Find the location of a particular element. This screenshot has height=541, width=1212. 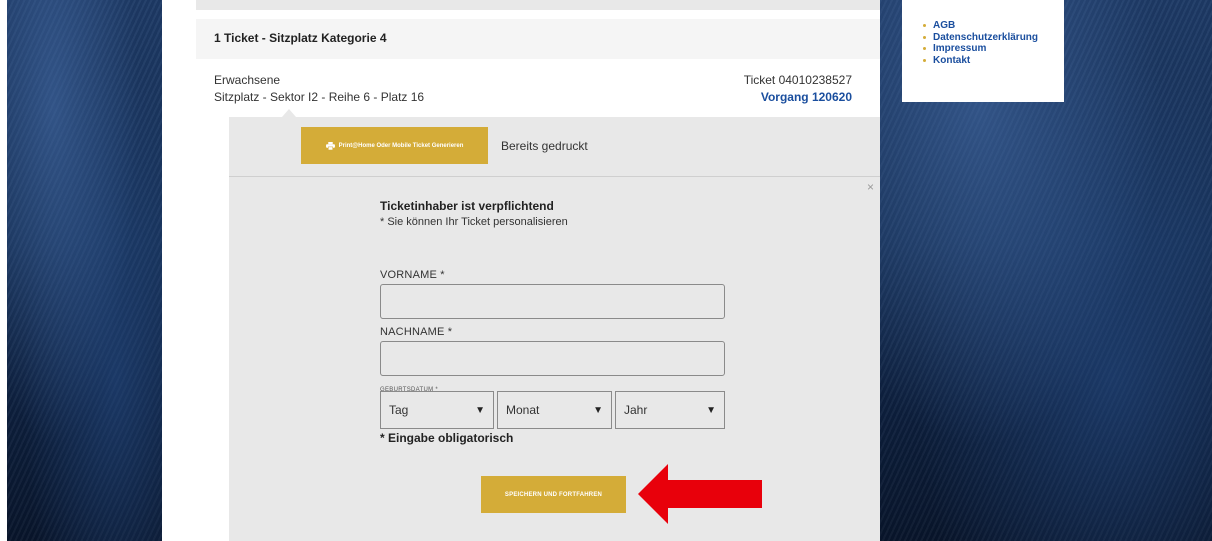

close-icon: × is located at coordinates (870, 187).